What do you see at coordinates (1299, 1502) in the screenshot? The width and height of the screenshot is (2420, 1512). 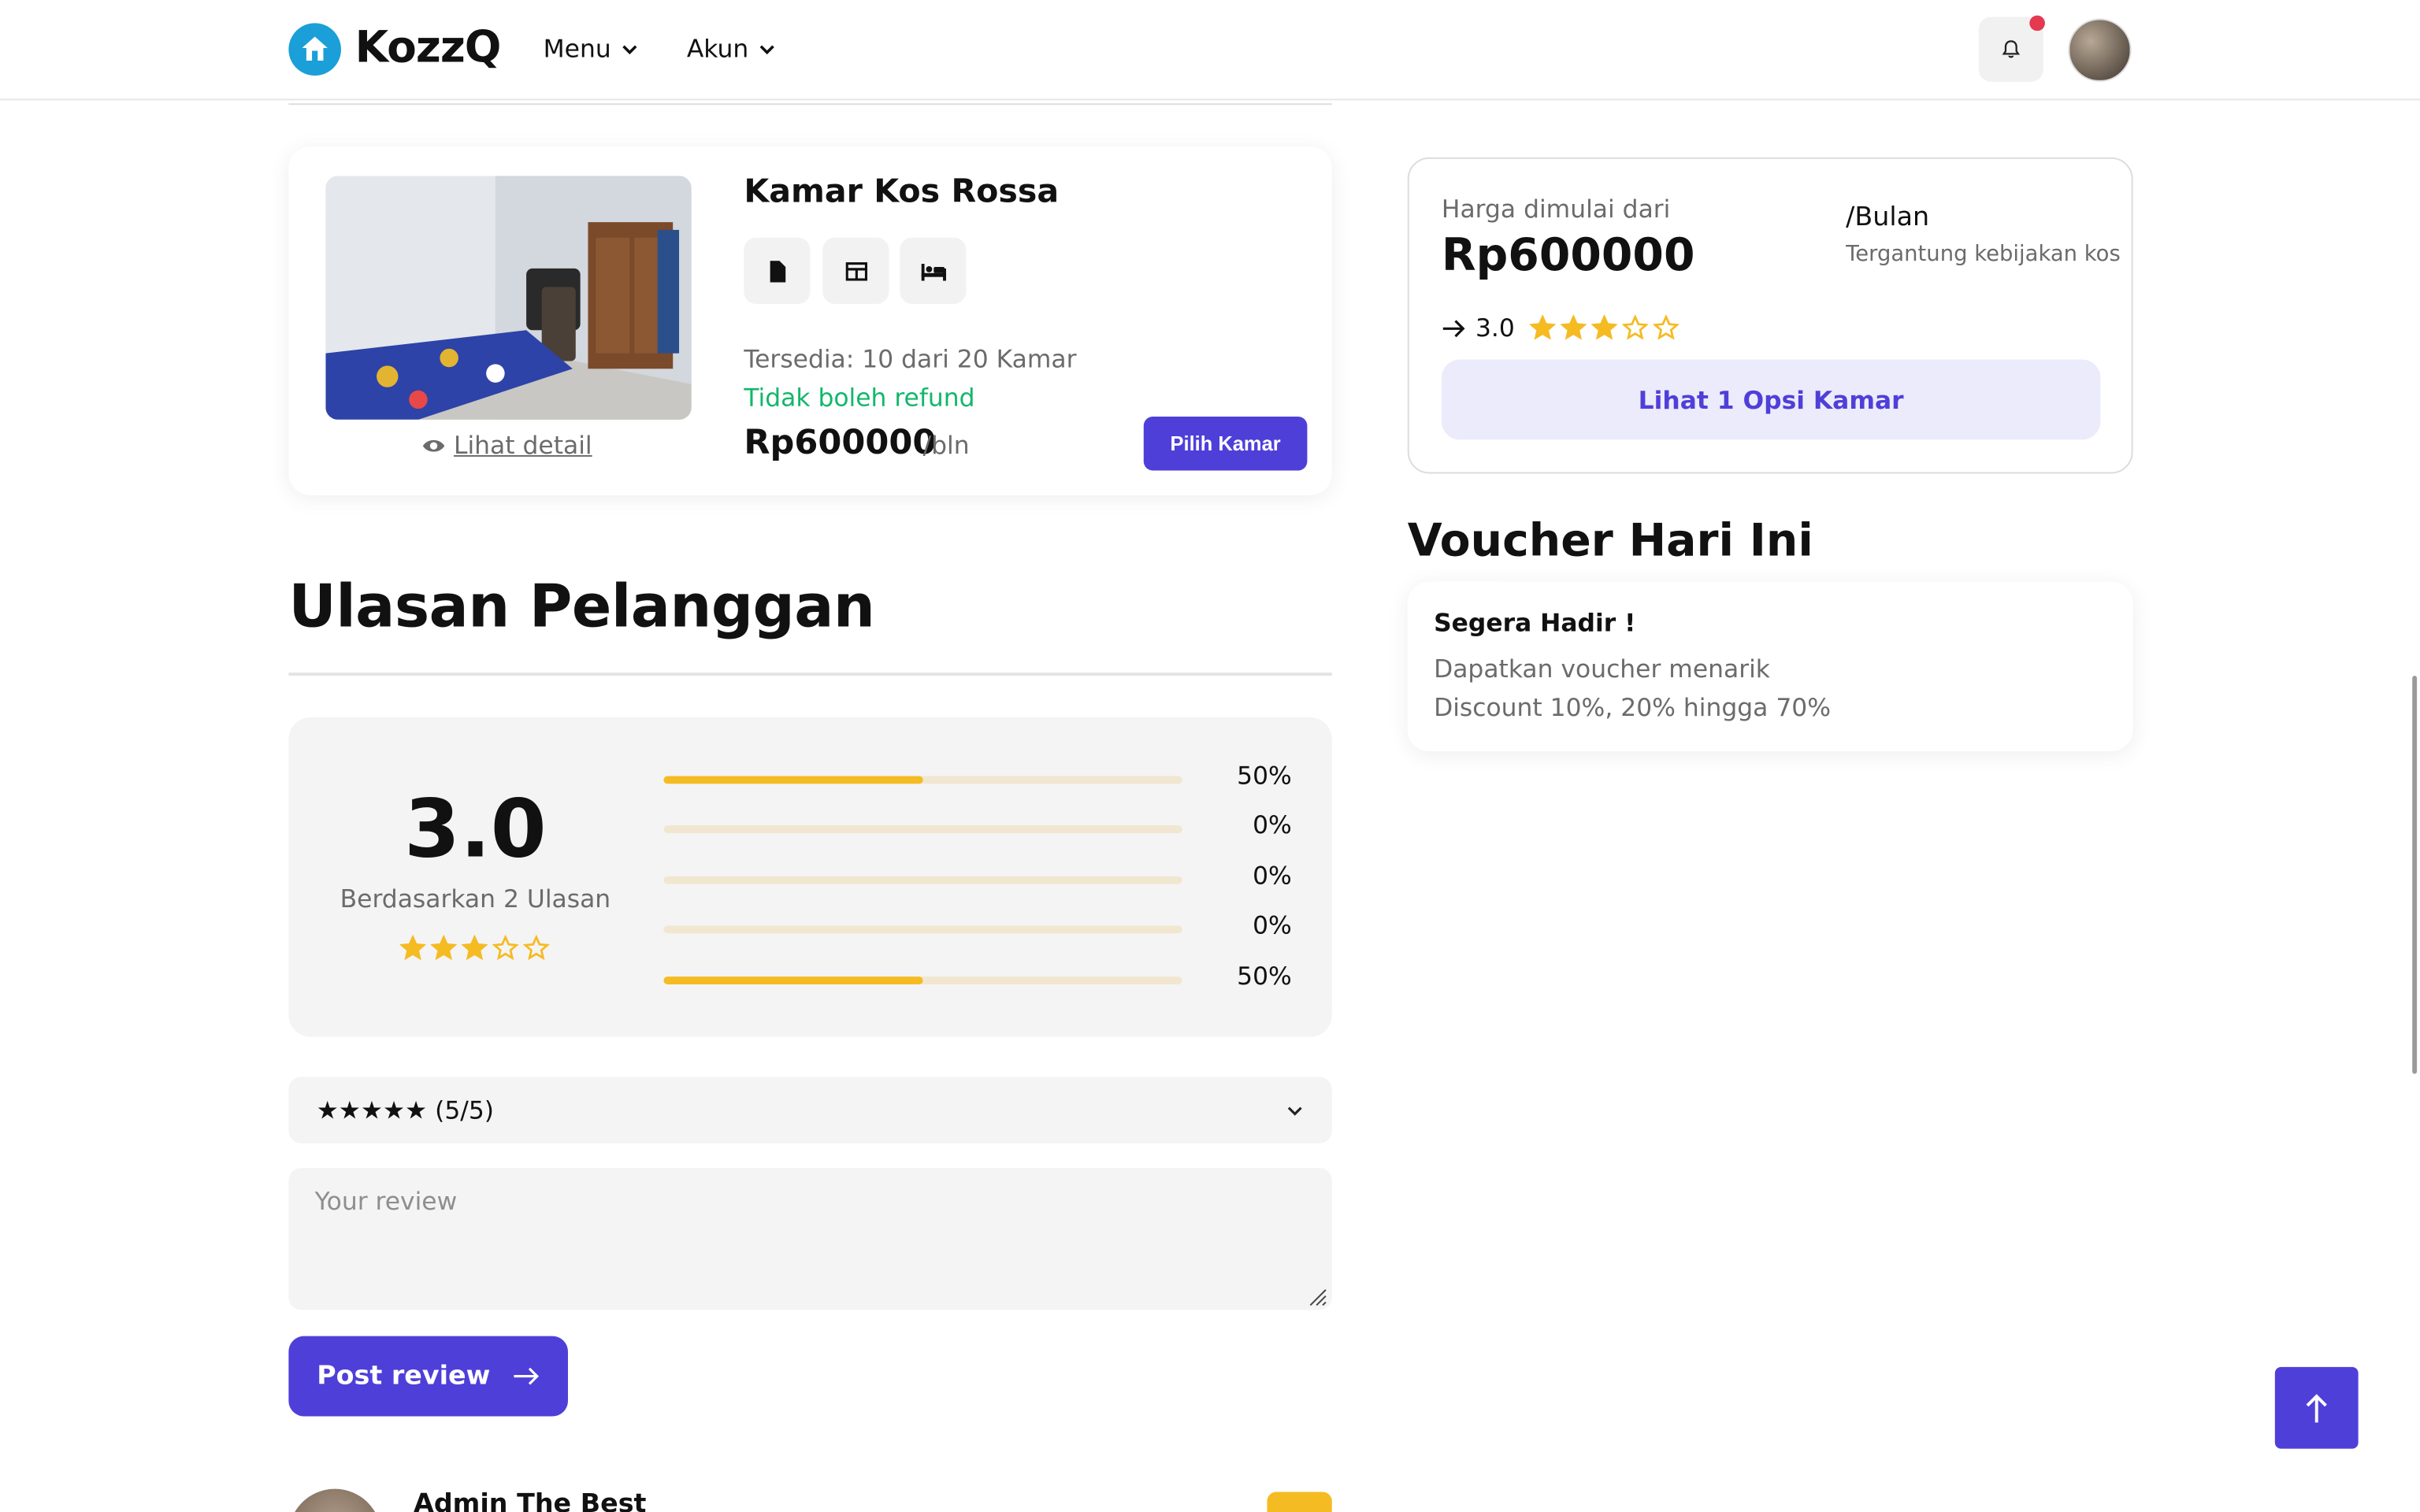 I see `reviewer-rating-badge` at bounding box center [1299, 1502].